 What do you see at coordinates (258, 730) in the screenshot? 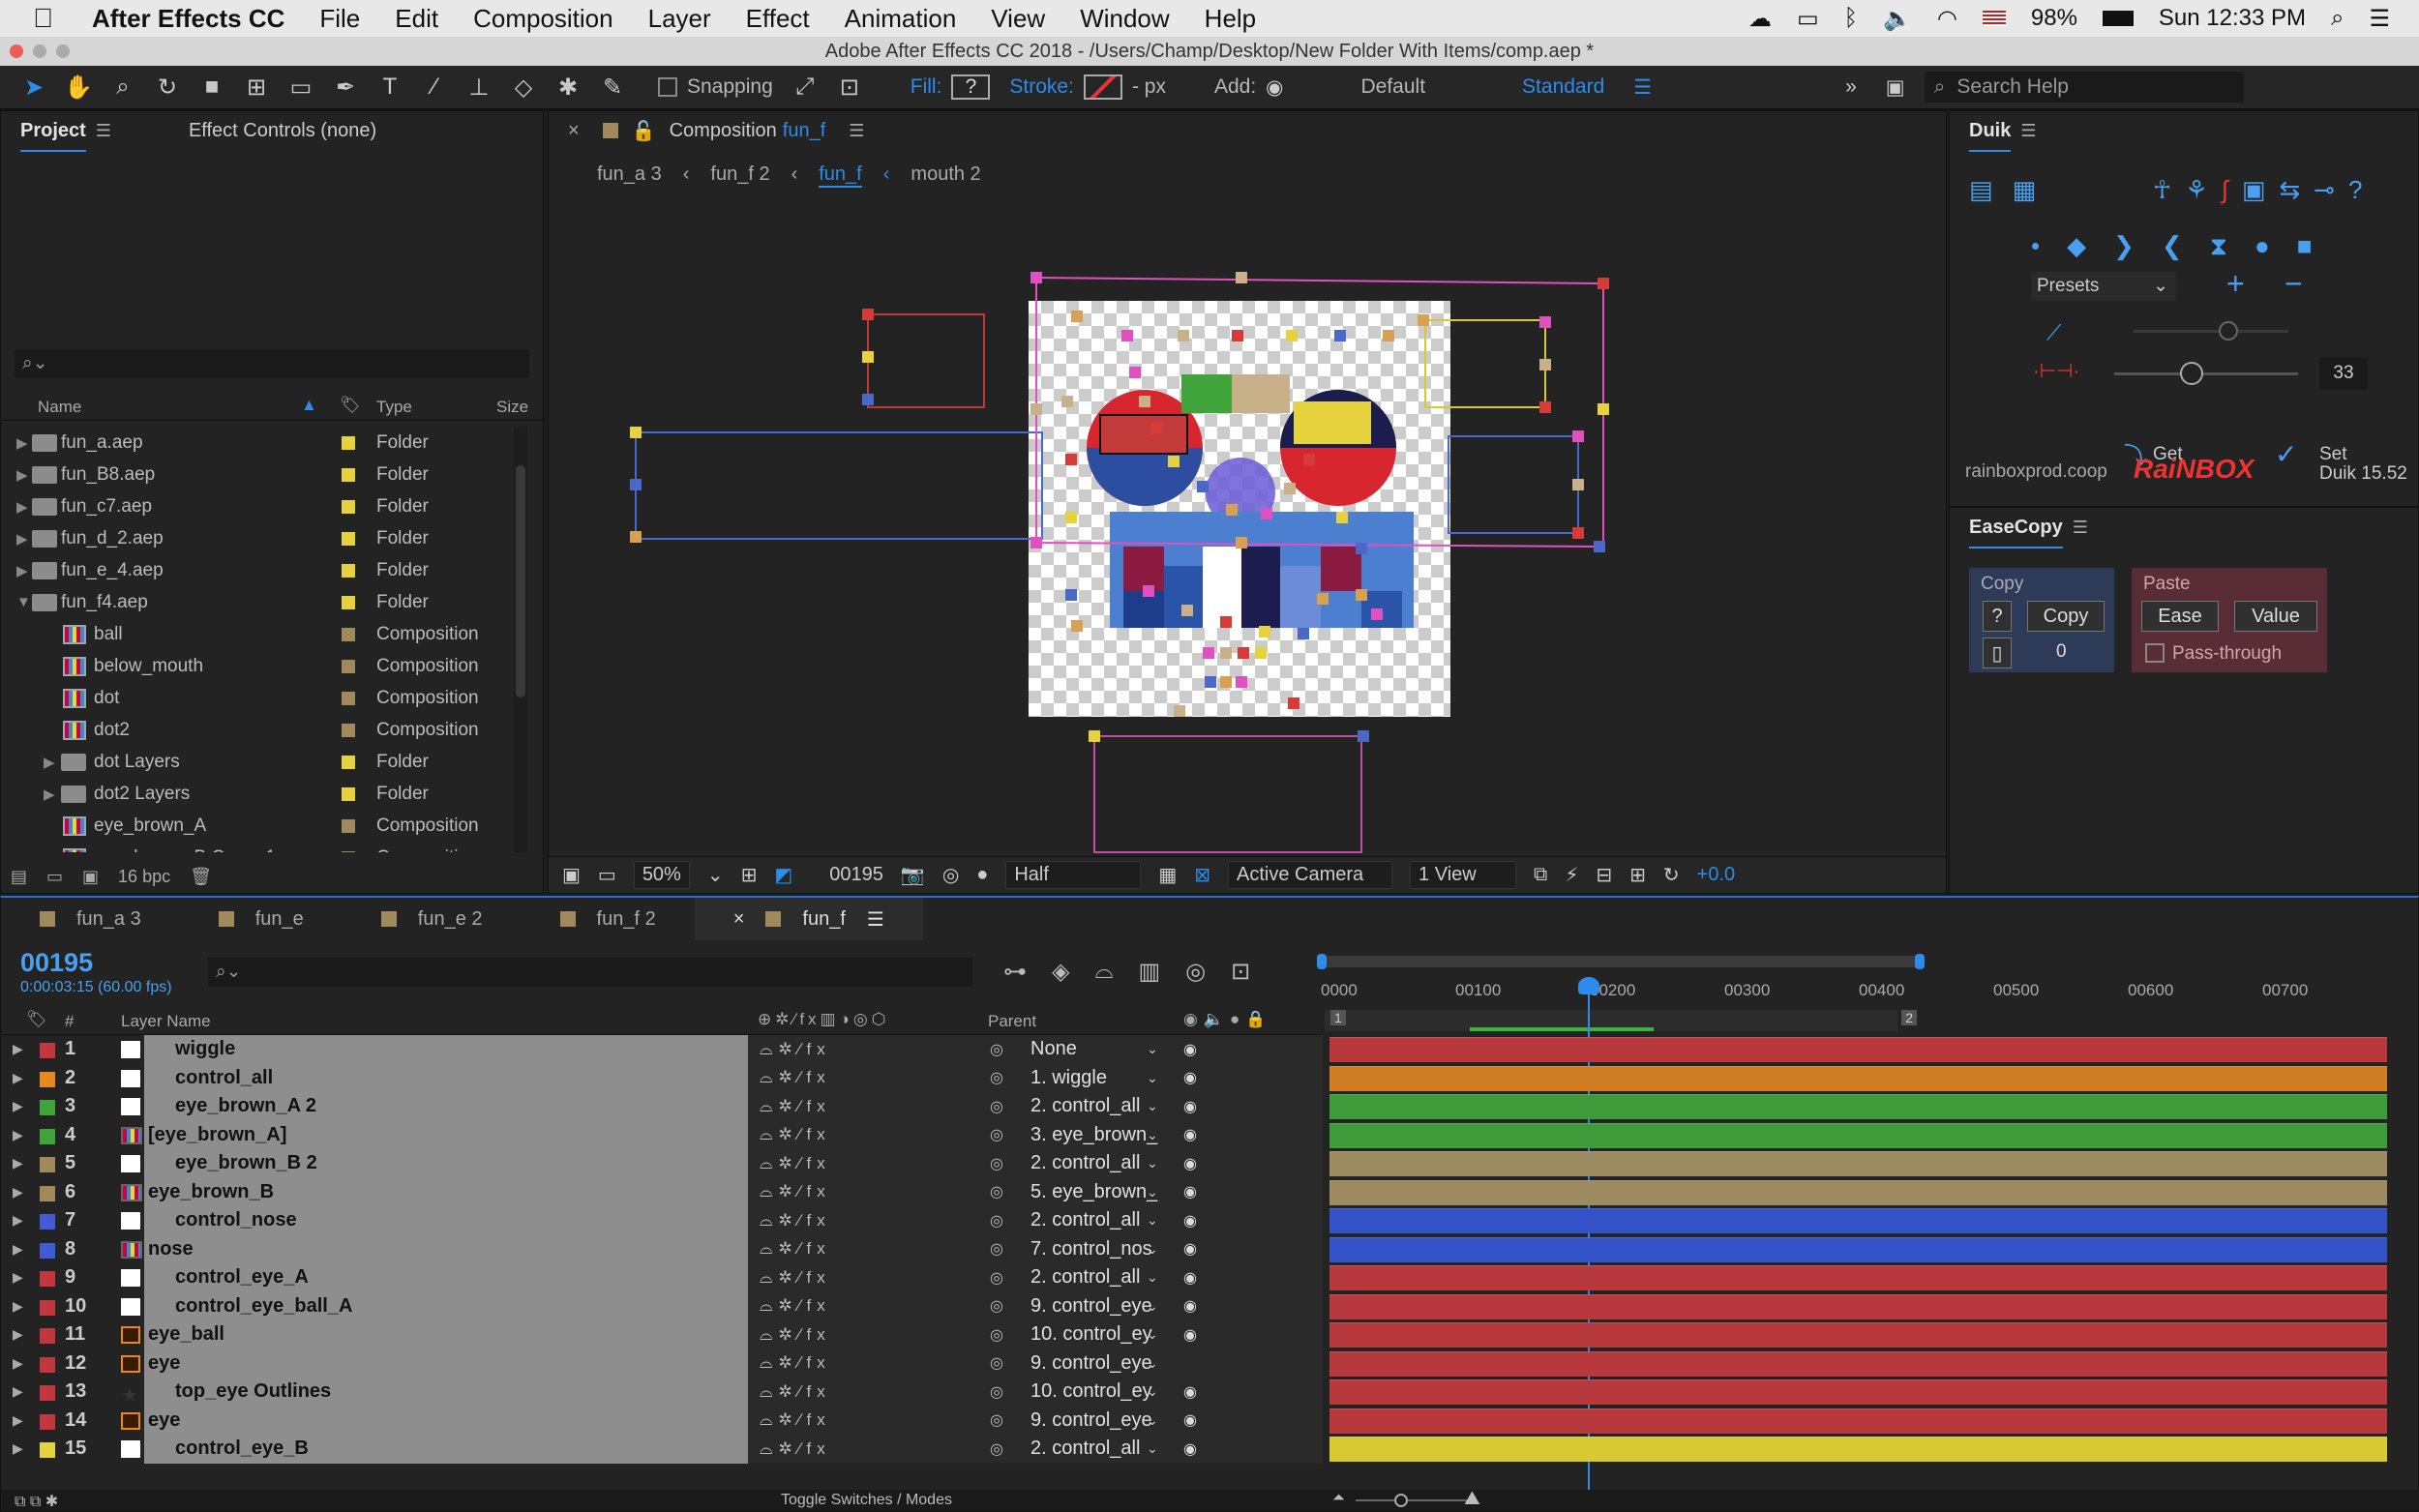
I see `project-item: dot2 Composition` at bounding box center [258, 730].